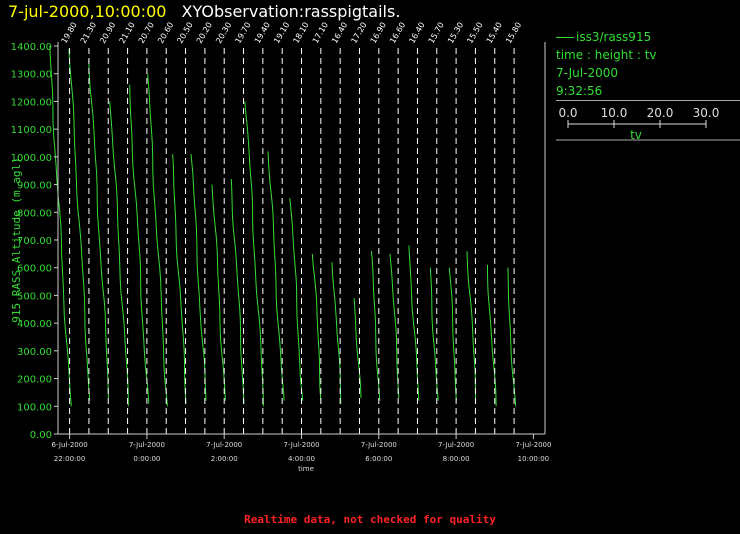 The image size is (740, 534). Describe the element at coordinates (300, 33) in the screenshot. I see `profile-tv-label: 18.10` at that location.